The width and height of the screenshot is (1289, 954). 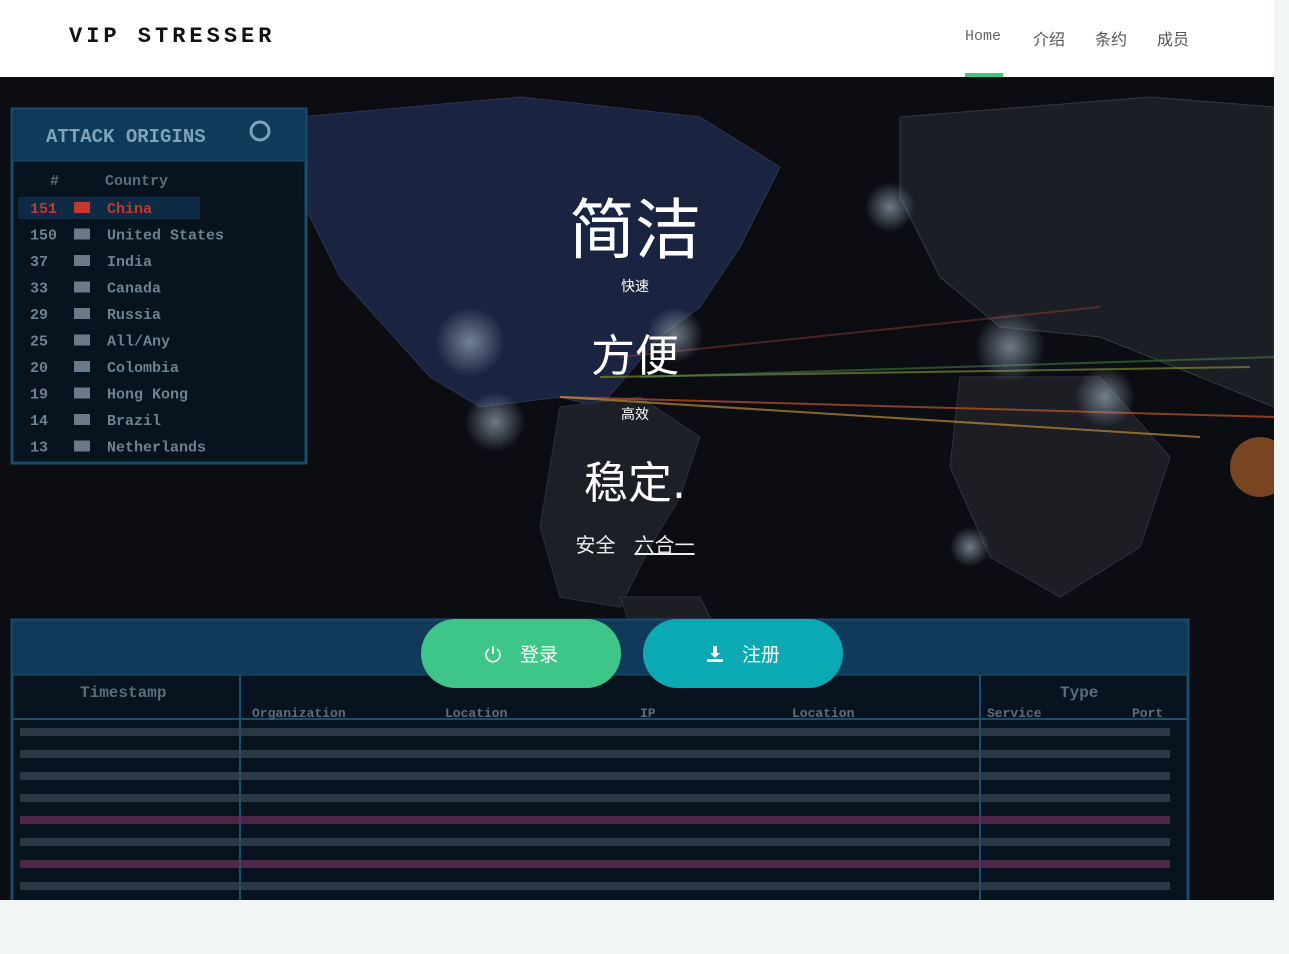 What do you see at coordinates (760, 655) in the screenshot?
I see `register-label: 注册` at bounding box center [760, 655].